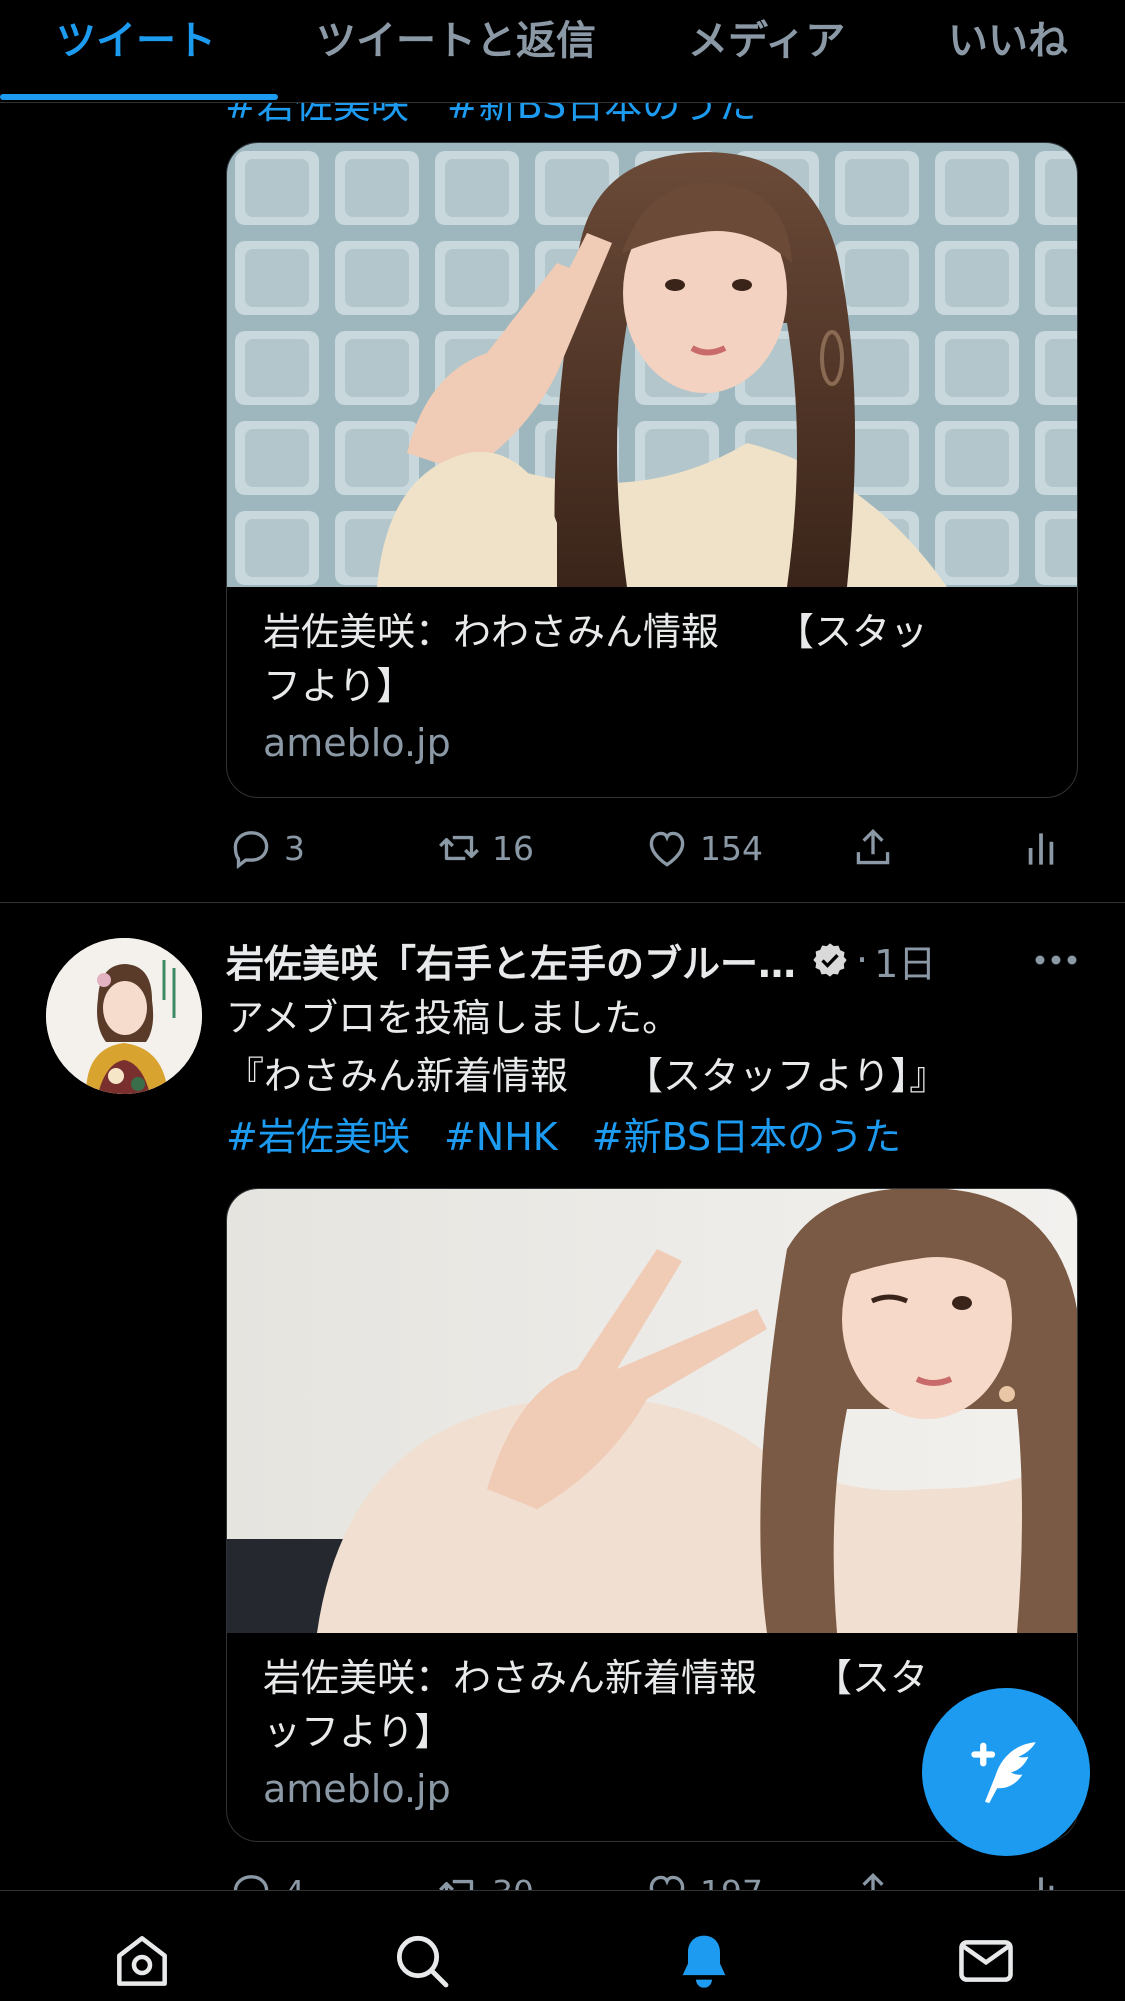 The image size is (1125, 2001). What do you see at coordinates (587, 1076) in the screenshot?
I see `tweet2-text-line2: 『わさみん新着情報 【スタッフより】』` at bounding box center [587, 1076].